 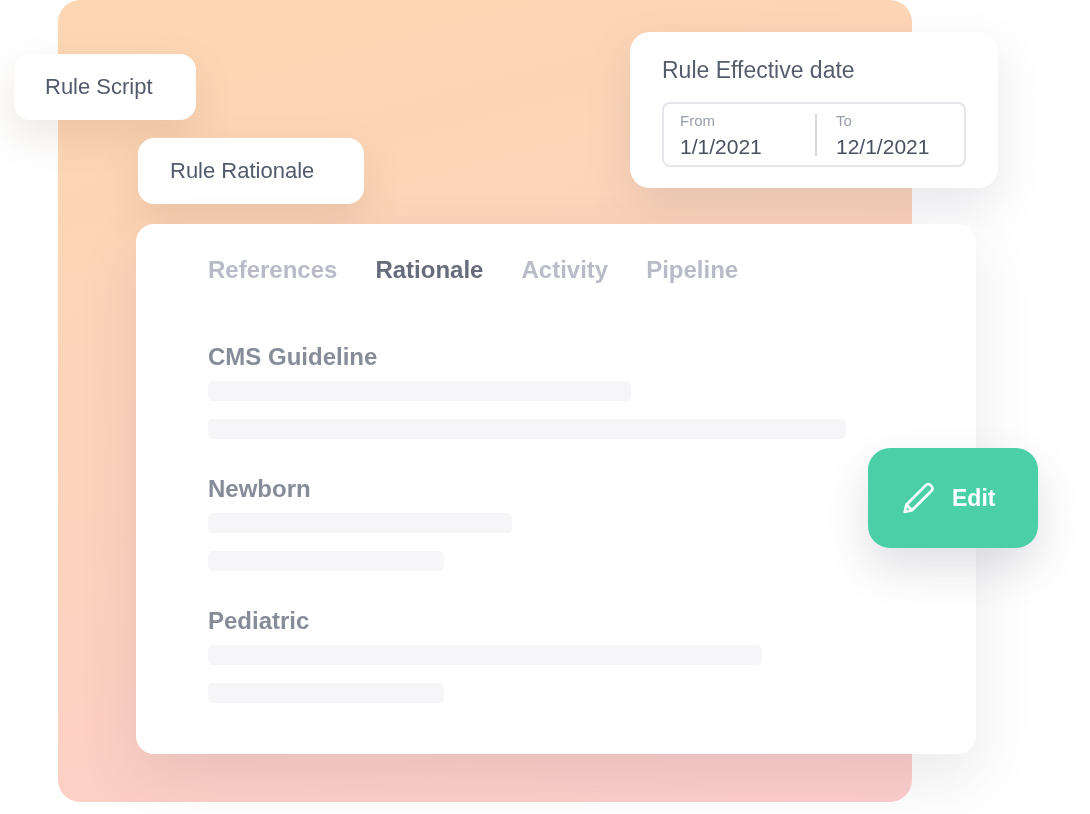 What do you see at coordinates (293, 357) in the screenshot?
I see `section-heading: CMS Guideline` at bounding box center [293, 357].